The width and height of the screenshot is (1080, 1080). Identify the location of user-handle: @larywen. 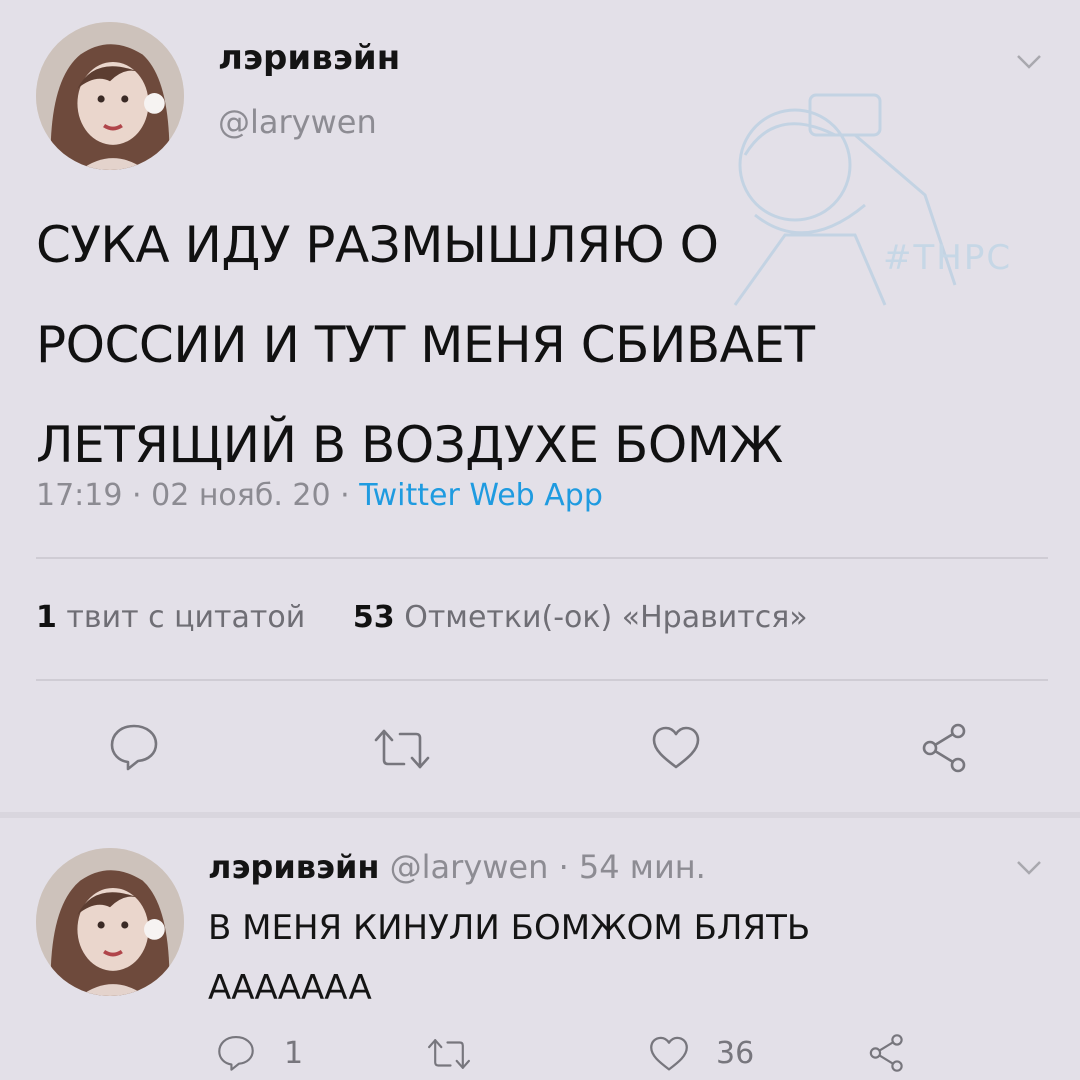
(297, 122).